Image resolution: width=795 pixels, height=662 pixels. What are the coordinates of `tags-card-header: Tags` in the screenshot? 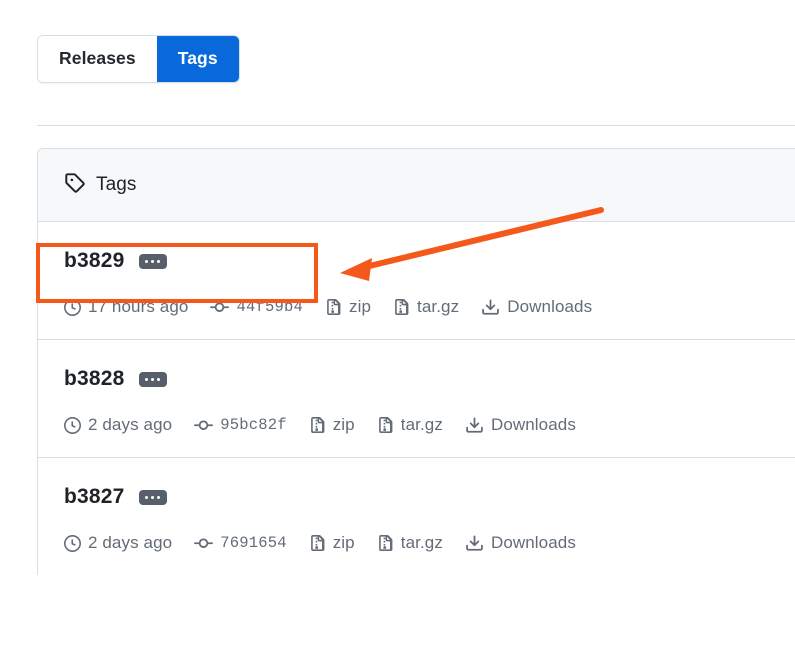 It's located at (416, 185).